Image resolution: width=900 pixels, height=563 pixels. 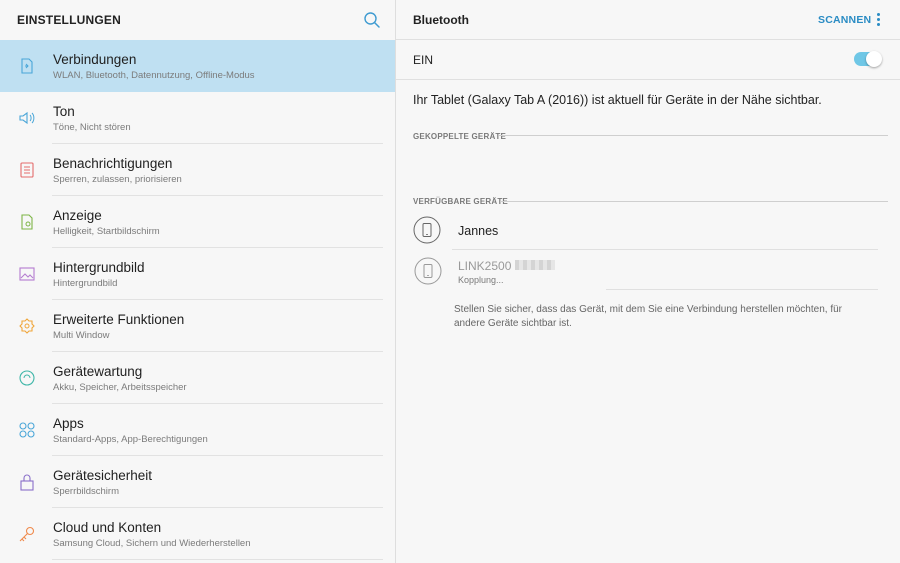 I want to click on menu-item-subtitle: Hintergrundbild, so click(x=85, y=283).